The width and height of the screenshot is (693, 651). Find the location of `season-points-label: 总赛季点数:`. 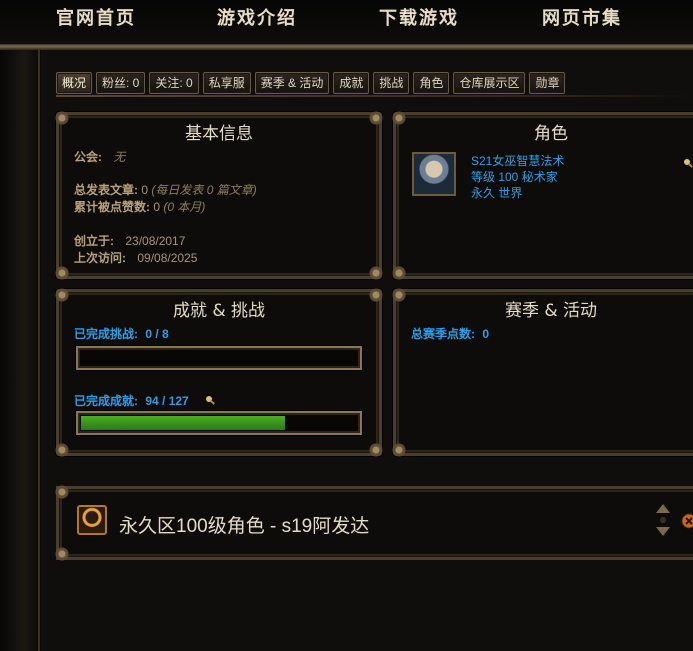

season-points-label: 总赛季点数: is located at coordinates (443, 334).